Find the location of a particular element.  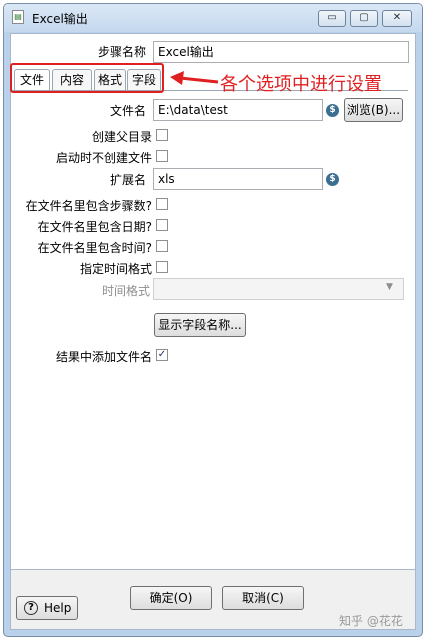

help-icon: ? is located at coordinates (31, 608).